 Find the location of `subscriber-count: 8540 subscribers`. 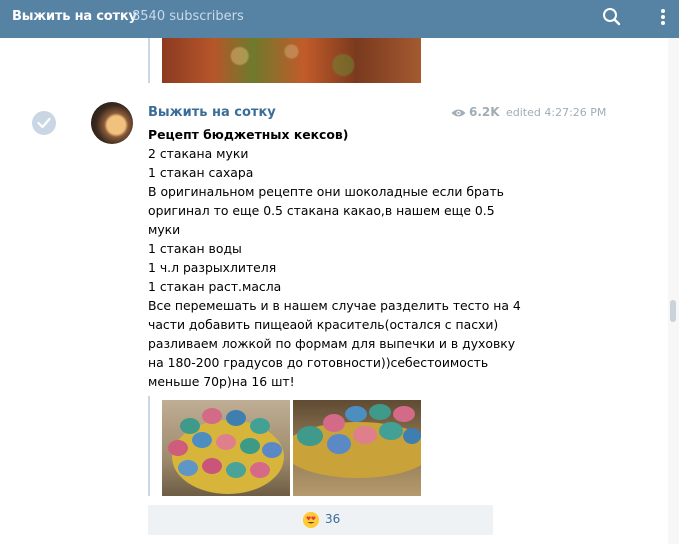

subscriber-count: 8540 subscribers is located at coordinates (188, 16).